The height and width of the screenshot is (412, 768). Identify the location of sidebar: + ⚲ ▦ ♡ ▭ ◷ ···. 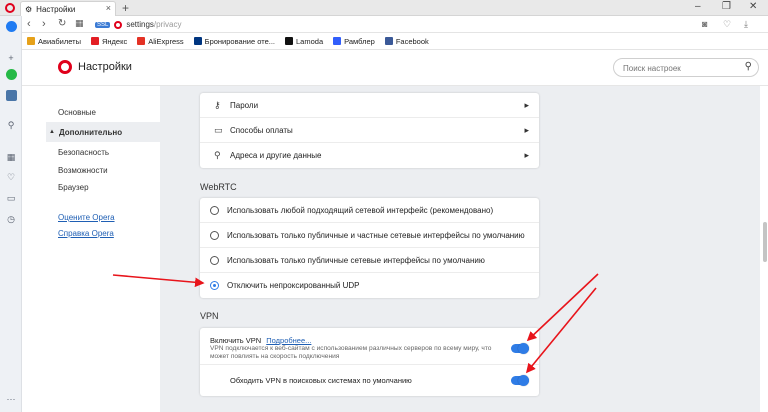
(11, 214).